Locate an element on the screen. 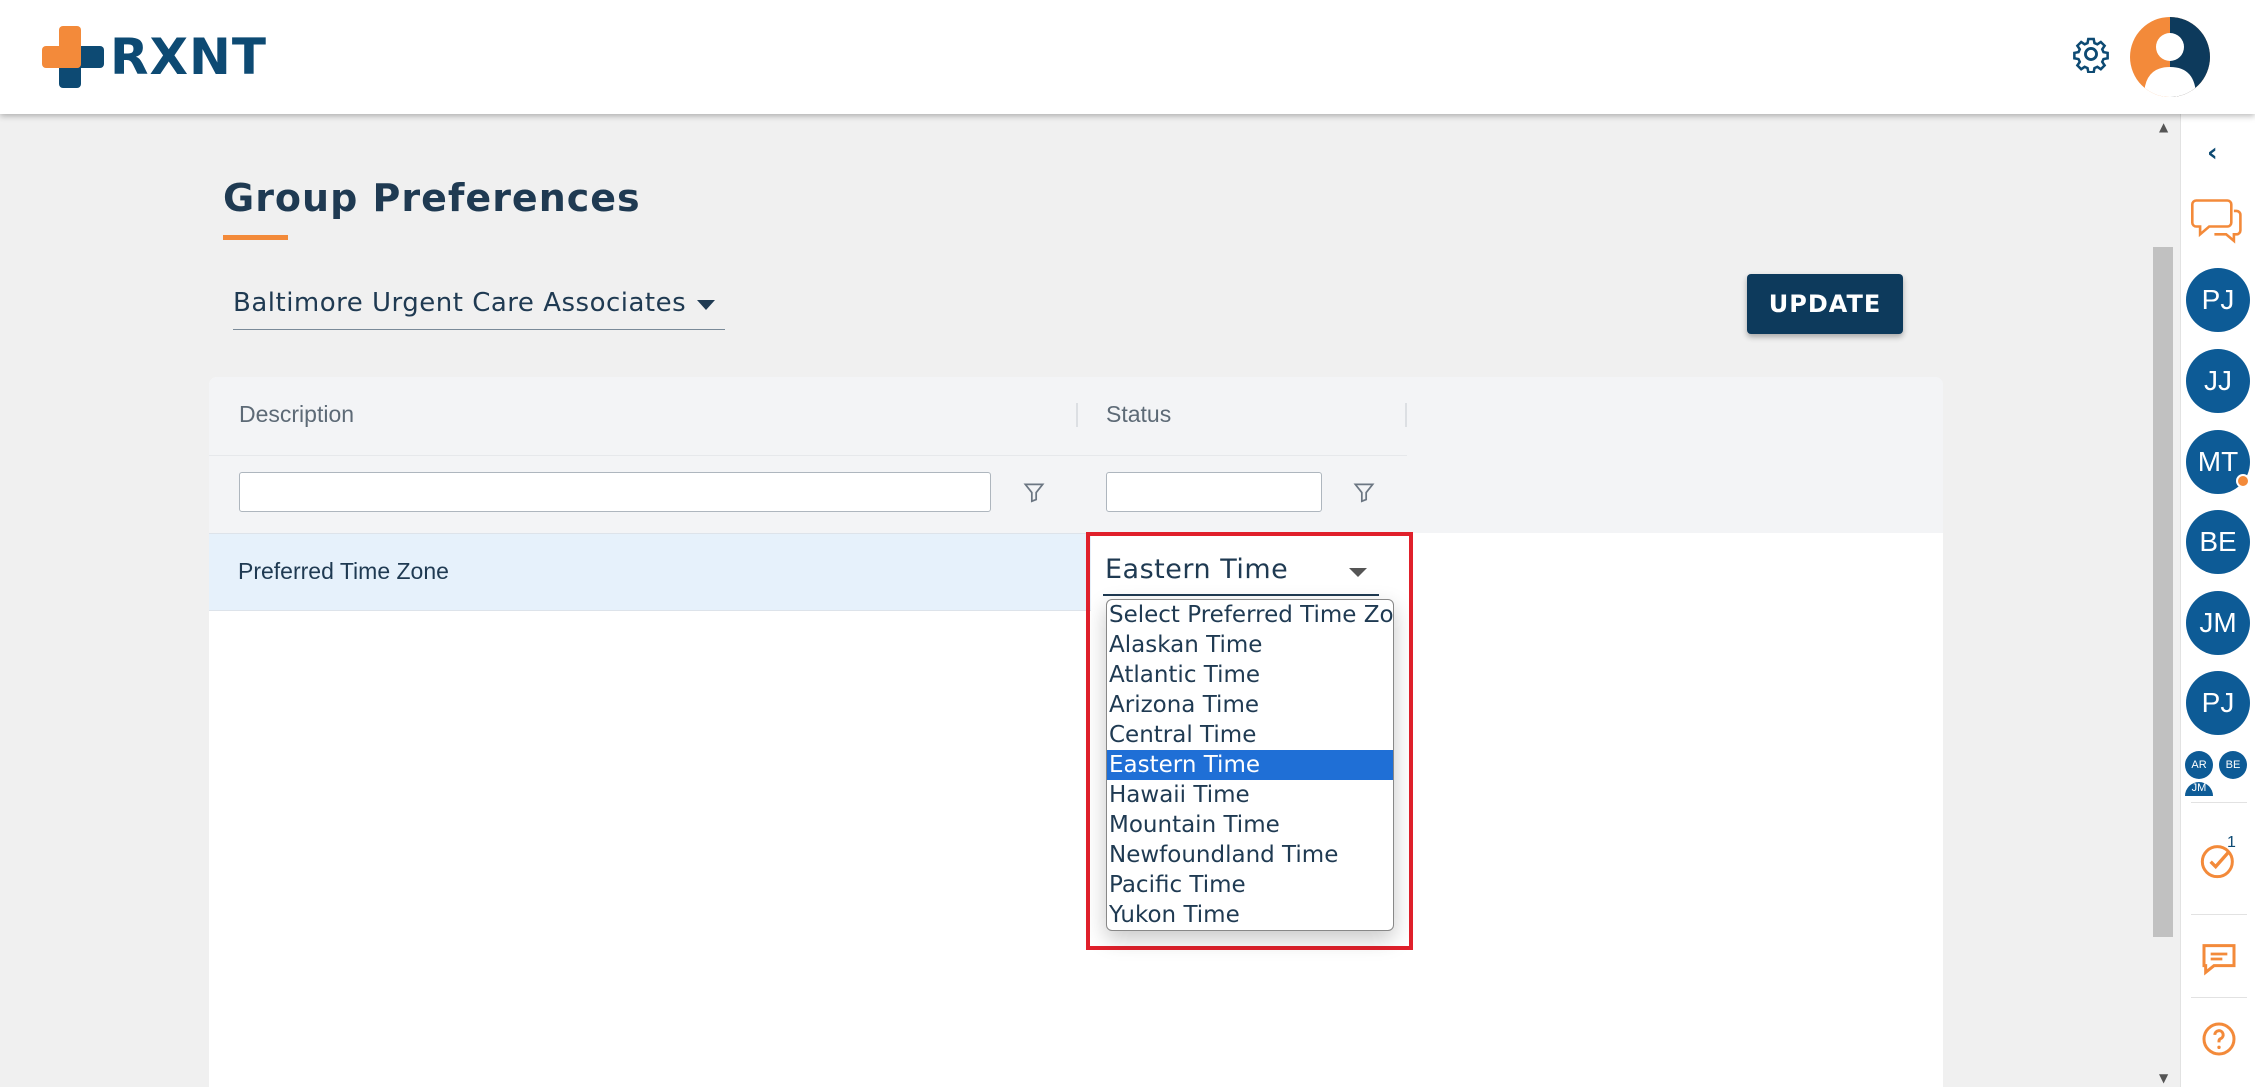  group-select: Baltimore Urgent Care Associates is located at coordinates (479, 305).